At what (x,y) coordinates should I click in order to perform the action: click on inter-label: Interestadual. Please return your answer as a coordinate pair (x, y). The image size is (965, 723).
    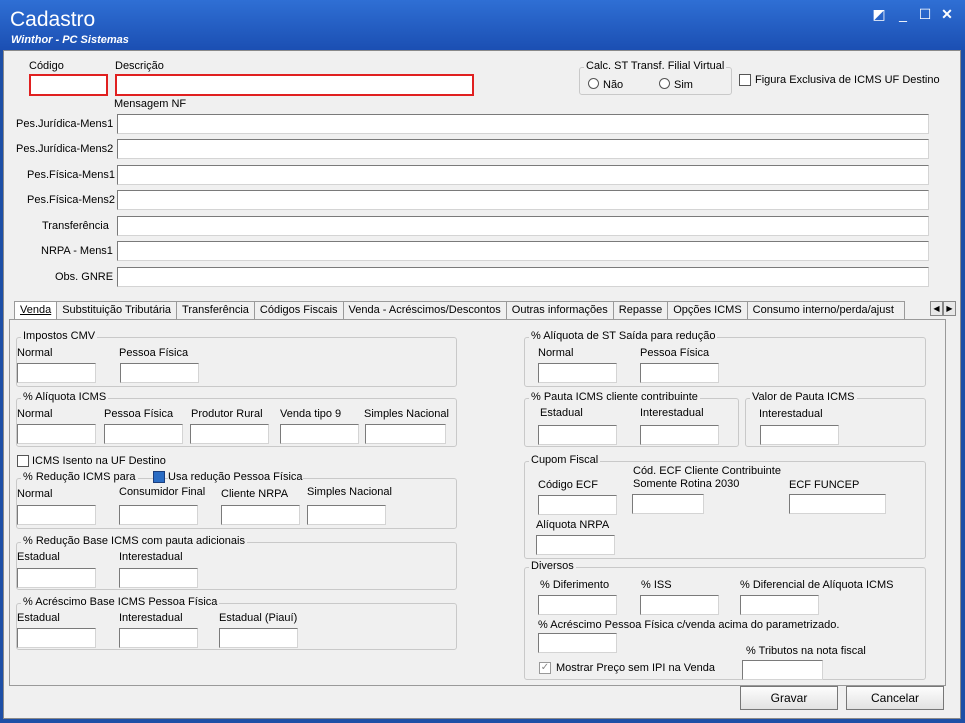
    Looking at the image, I should click on (672, 413).